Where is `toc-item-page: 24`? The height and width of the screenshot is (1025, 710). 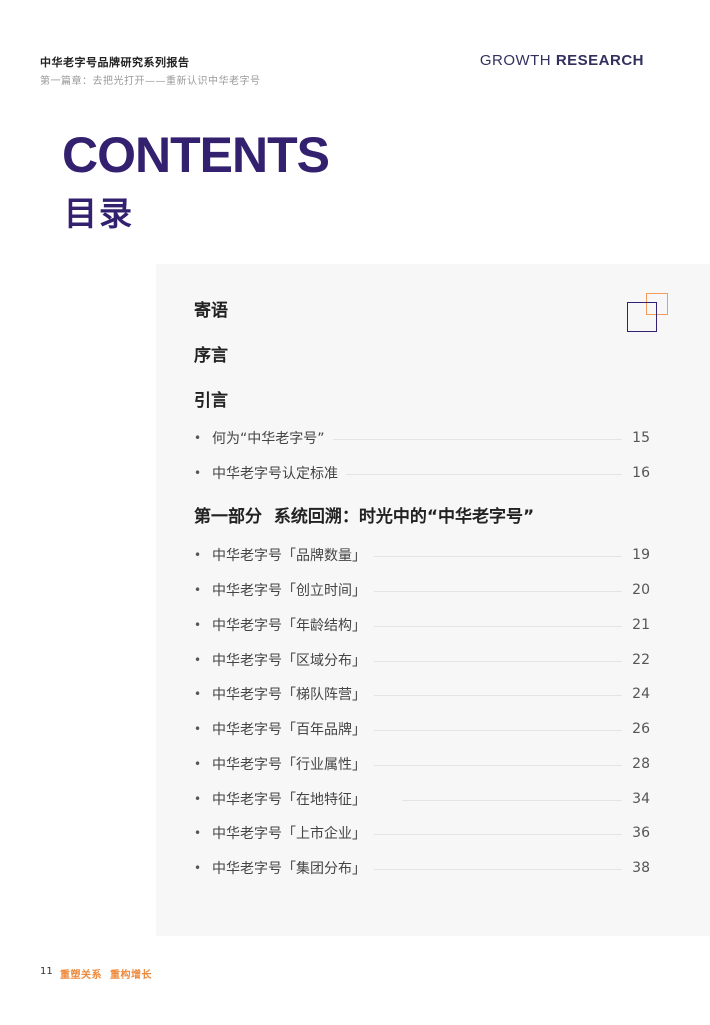 toc-item-page: 24 is located at coordinates (641, 694).